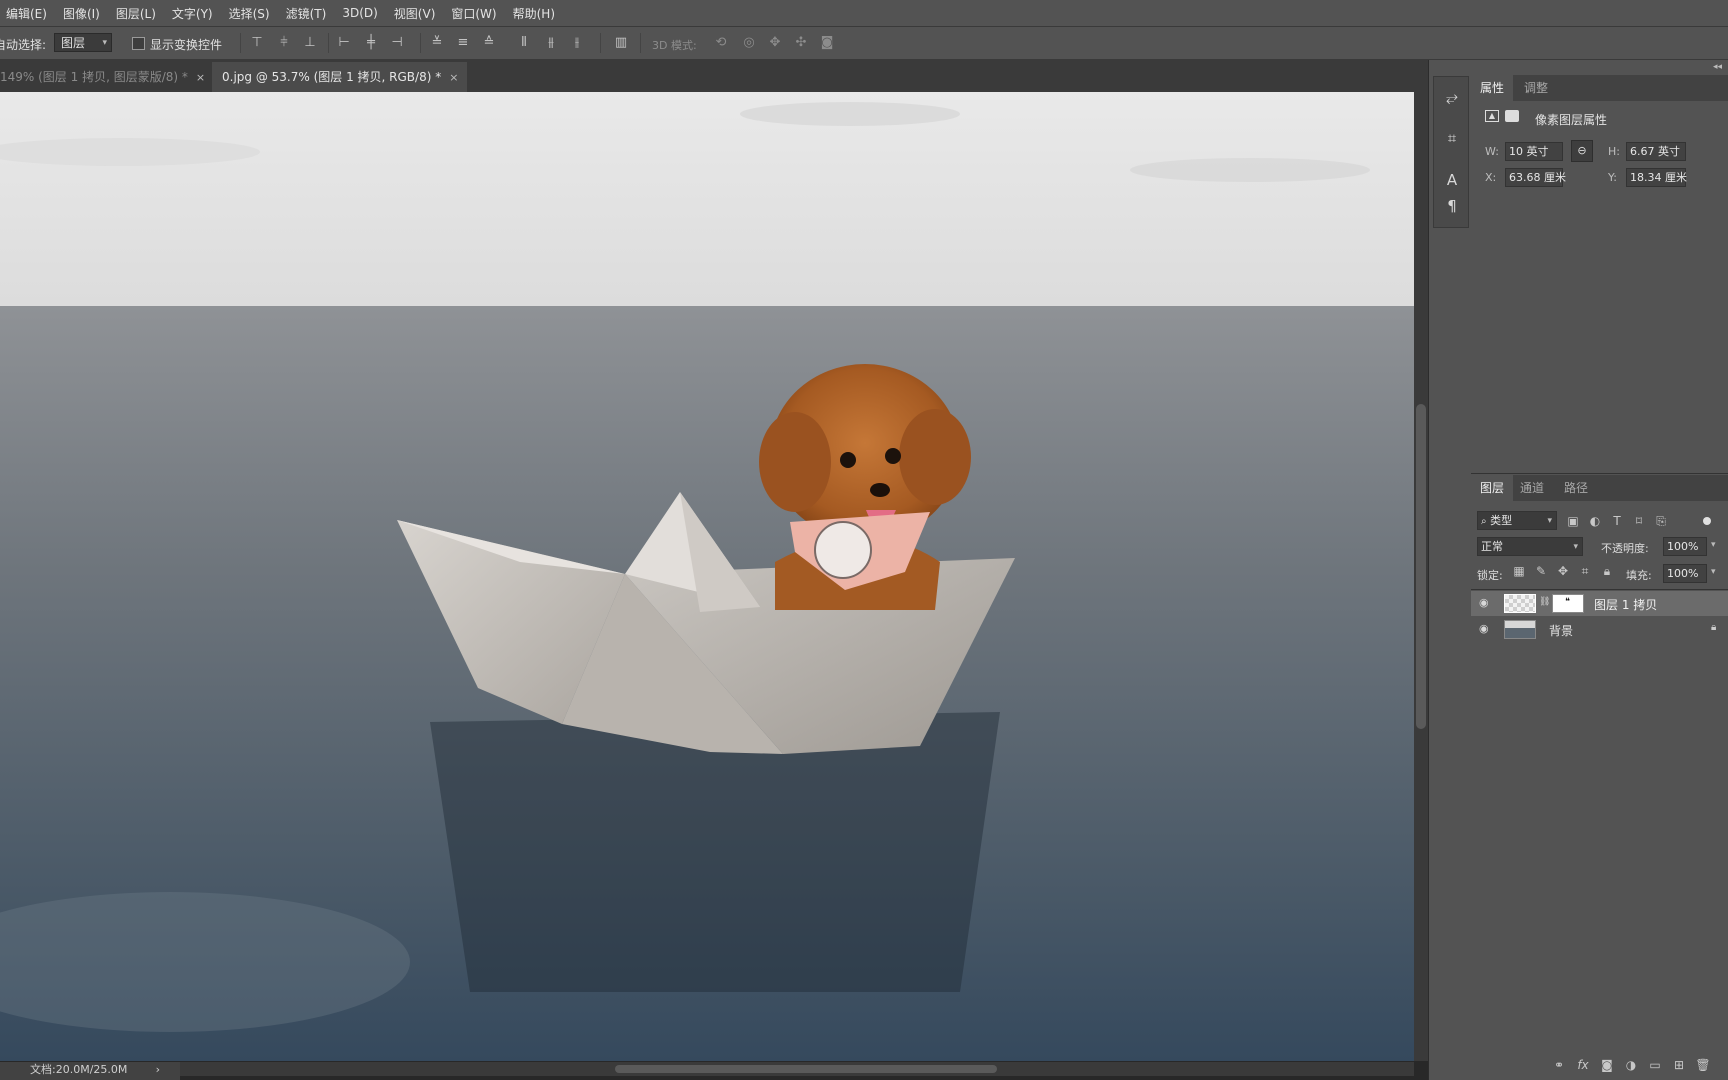  What do you see at coordinates (284, 43) in the screenshot?
I see `align-vcenter-icon: ⫩` at bounding box center [284, 43].